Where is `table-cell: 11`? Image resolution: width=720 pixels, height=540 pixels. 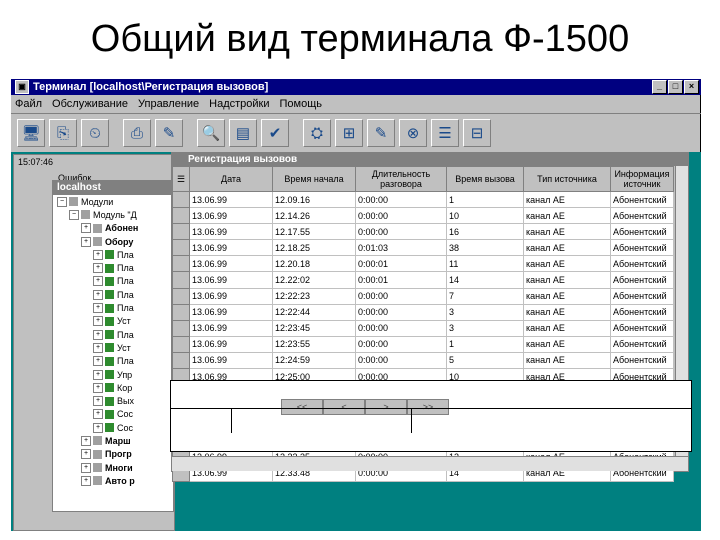 table-cell: 11 is located at coordinates (485, 264).